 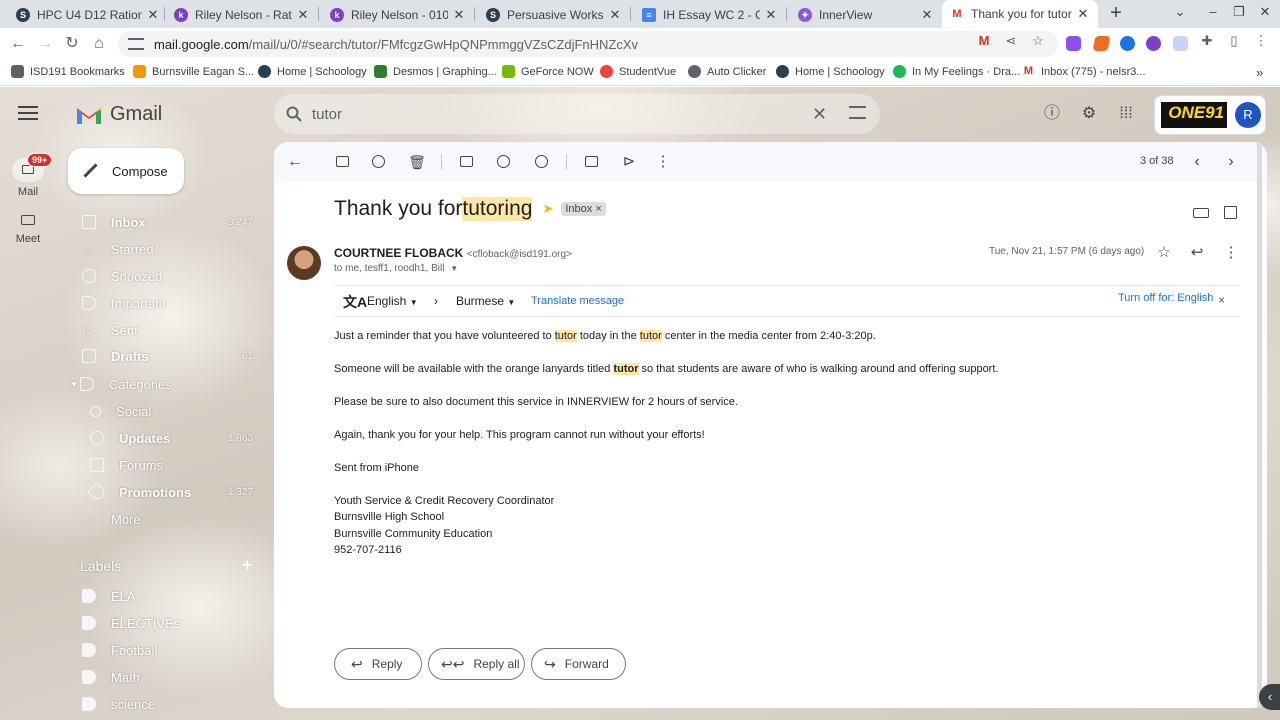 What do you see at coordinates (541, 161) in the screenshot?
I see `add-to-tasks-icon` at bounding box center [541, 161].